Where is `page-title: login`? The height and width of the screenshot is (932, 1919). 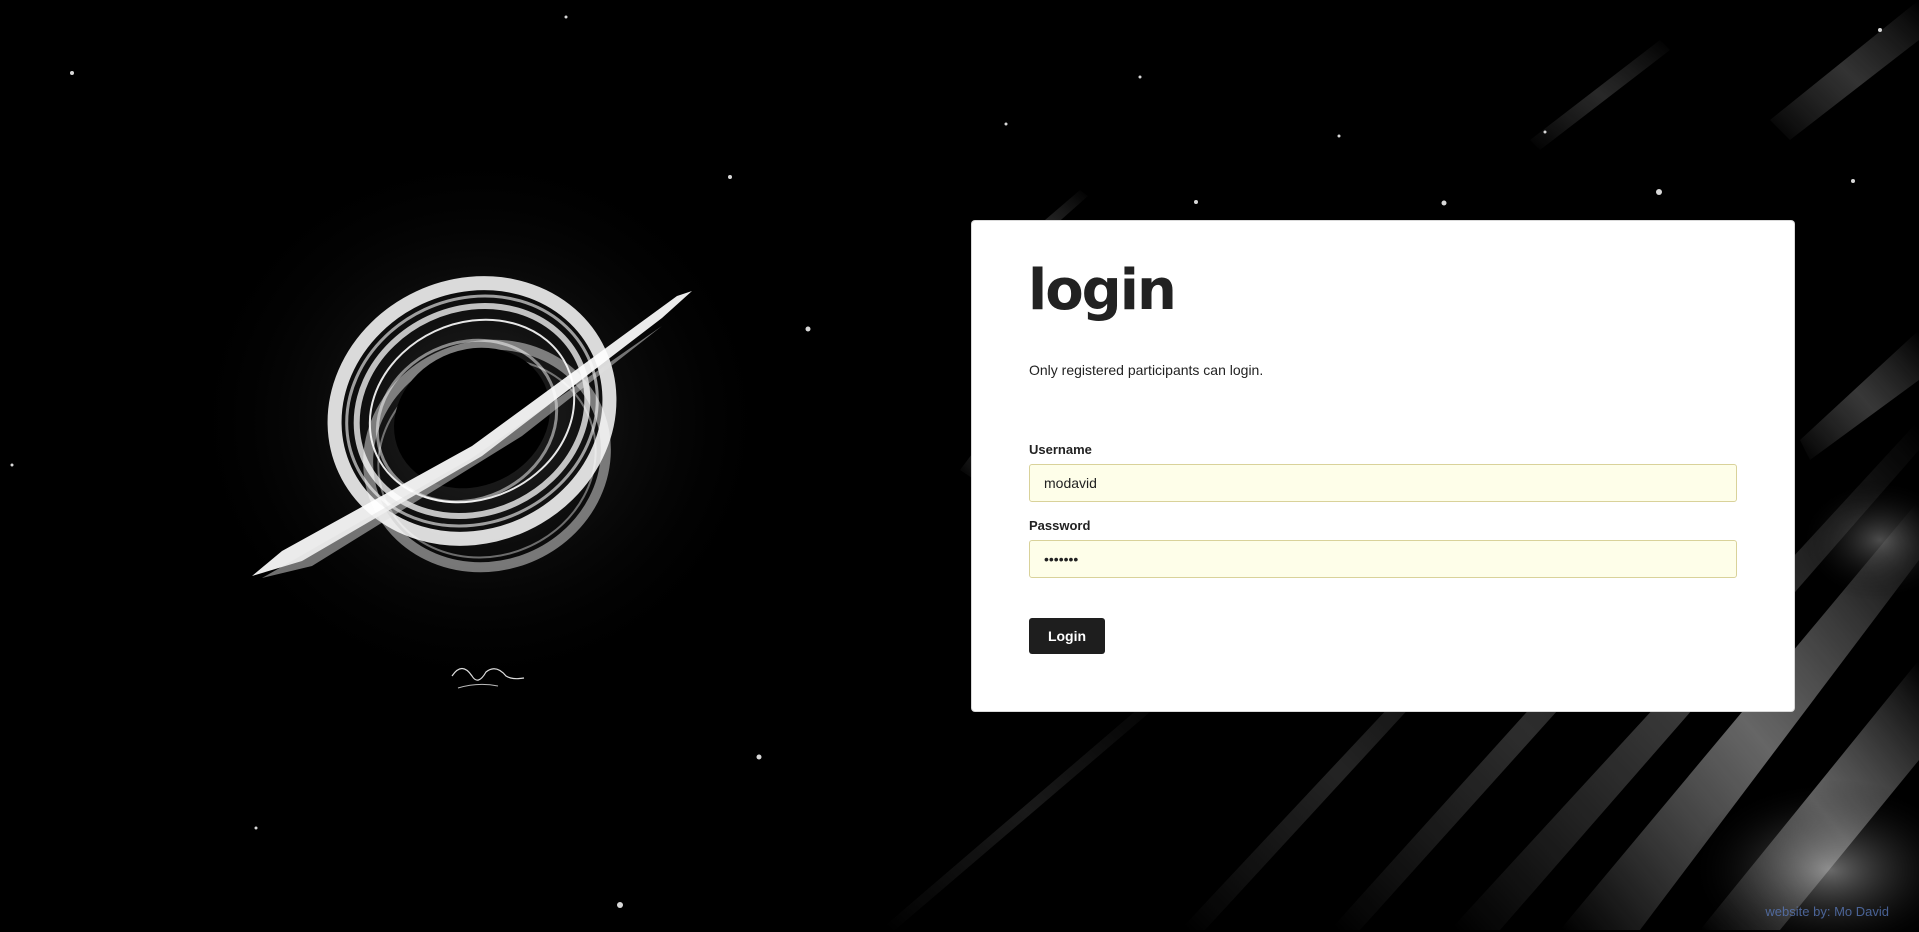 page-title: login is located at coordinates (1102, 290).